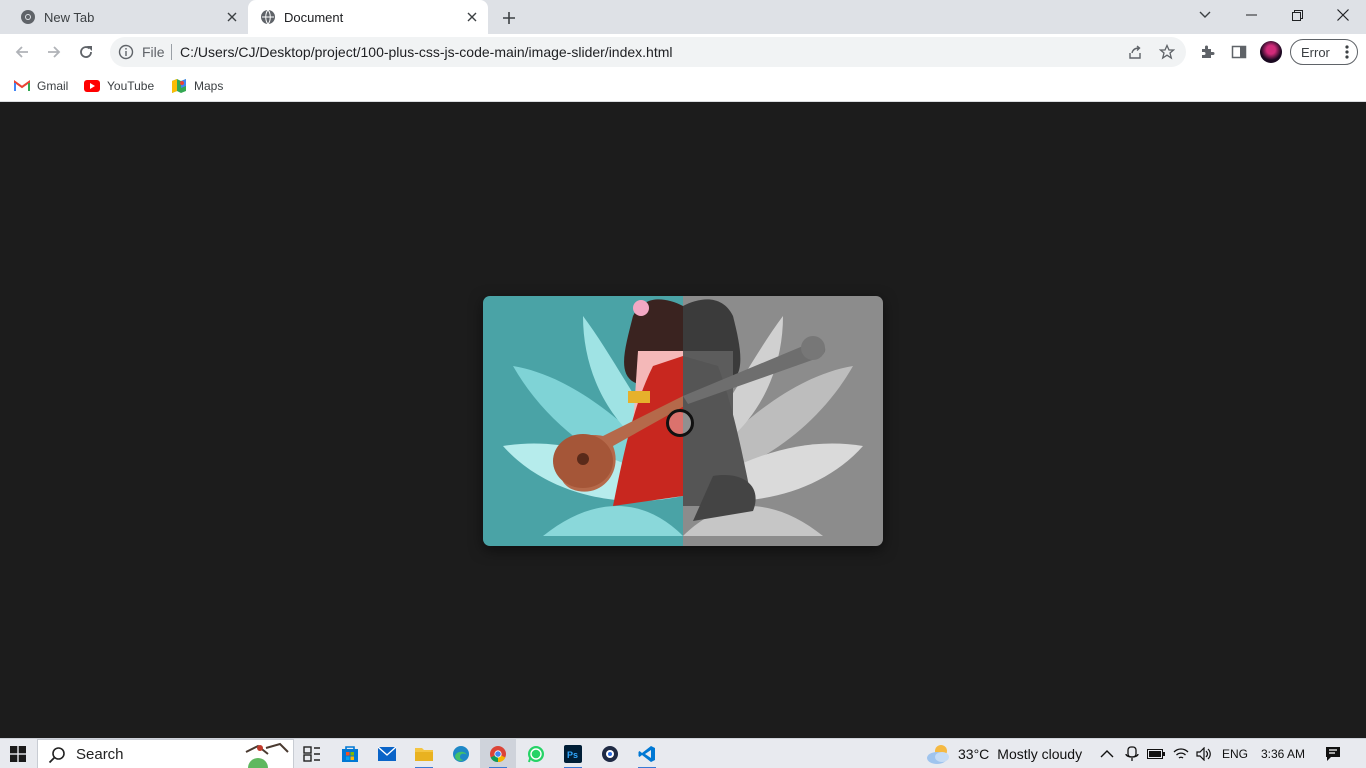 This screenshot has width=1366, height=768. Describe the element at coordinates (56, 755) in the screenshot. I see `search-icon` at that location.